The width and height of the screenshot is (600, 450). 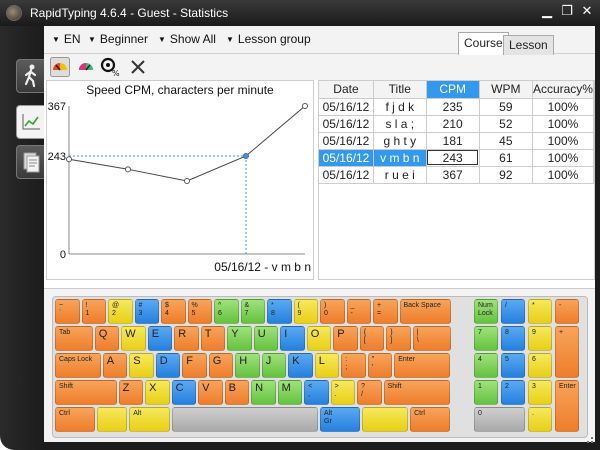 I want to click on key-symbol: _ -, so click(x=358, y=311).